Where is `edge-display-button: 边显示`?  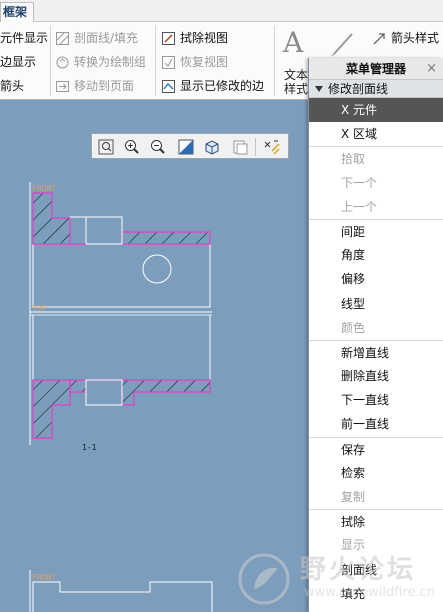 edge-display-button: 边显示 is located at coordinates (18, 62).